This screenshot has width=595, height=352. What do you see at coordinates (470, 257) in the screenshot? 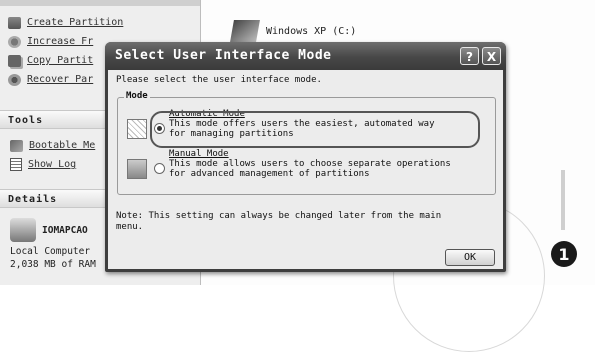
I see `ok-button: OK` at bounding box center [470, 257].